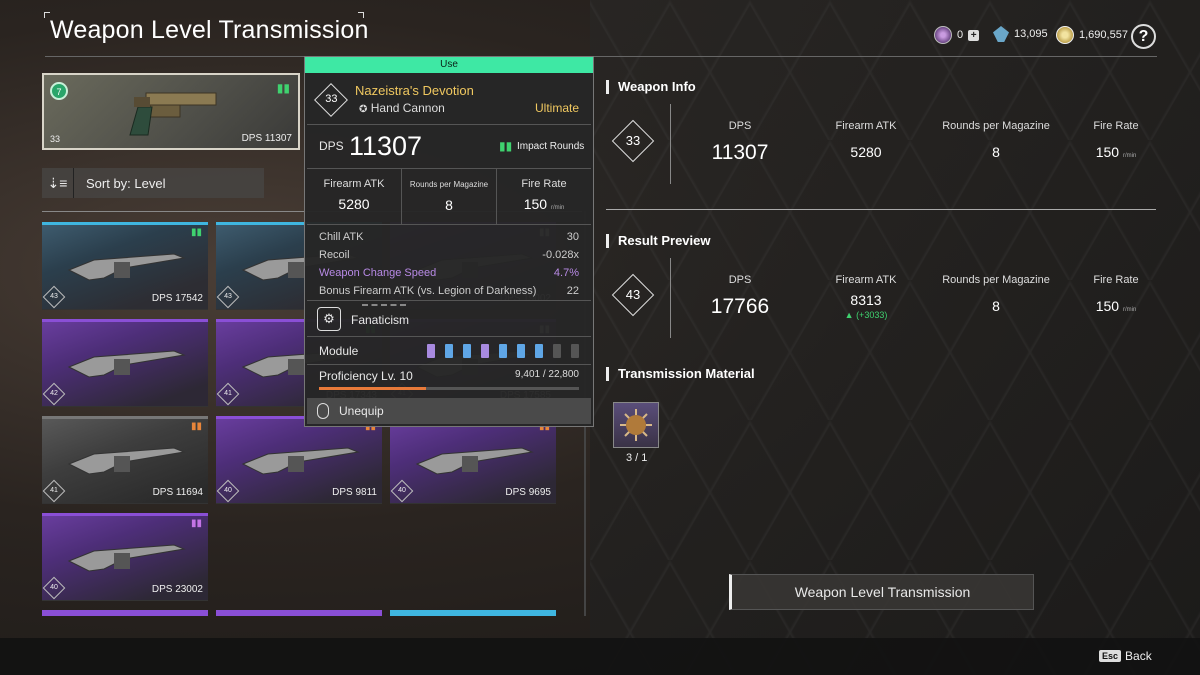  Describe the element at coordinates (189, 589) in the screenshot. I see `card-dps-value: 23002` at that location.